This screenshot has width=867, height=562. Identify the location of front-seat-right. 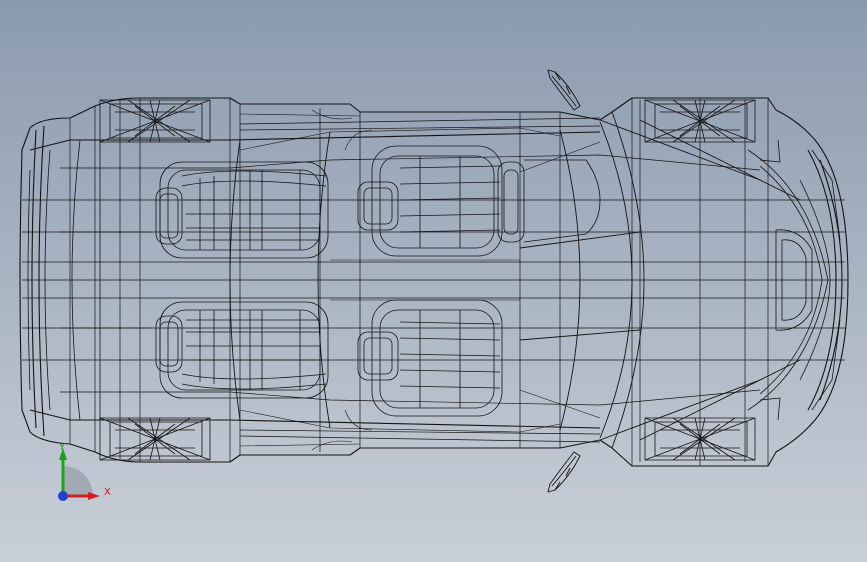
(430, 358).